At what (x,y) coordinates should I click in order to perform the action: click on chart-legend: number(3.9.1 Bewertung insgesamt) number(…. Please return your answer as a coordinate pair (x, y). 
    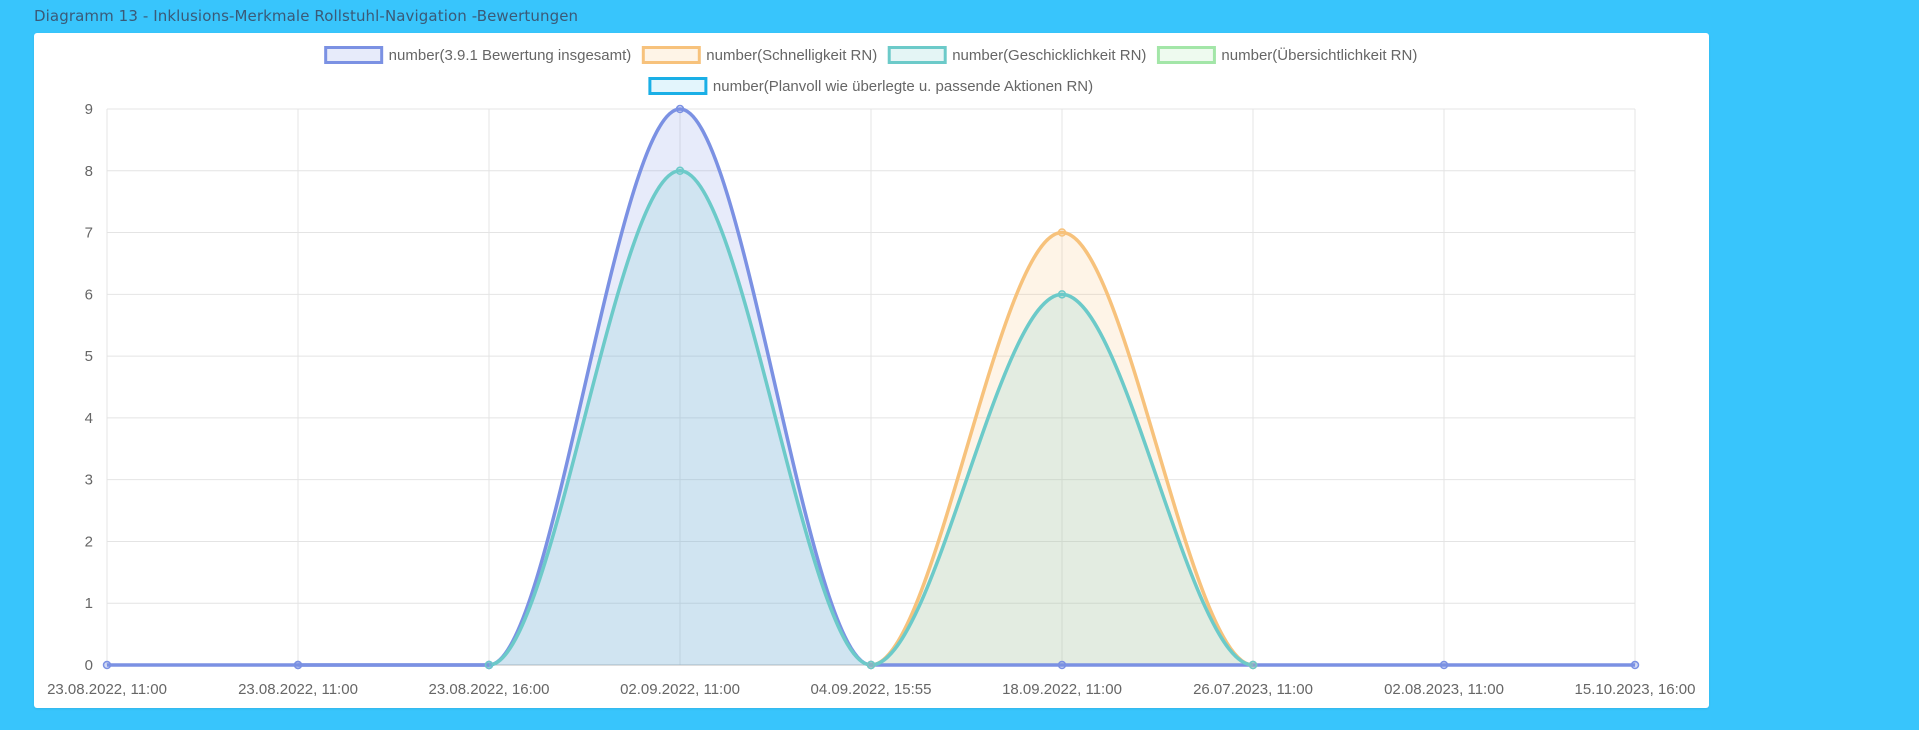
    Looking at the image, I should click on (871, 70).